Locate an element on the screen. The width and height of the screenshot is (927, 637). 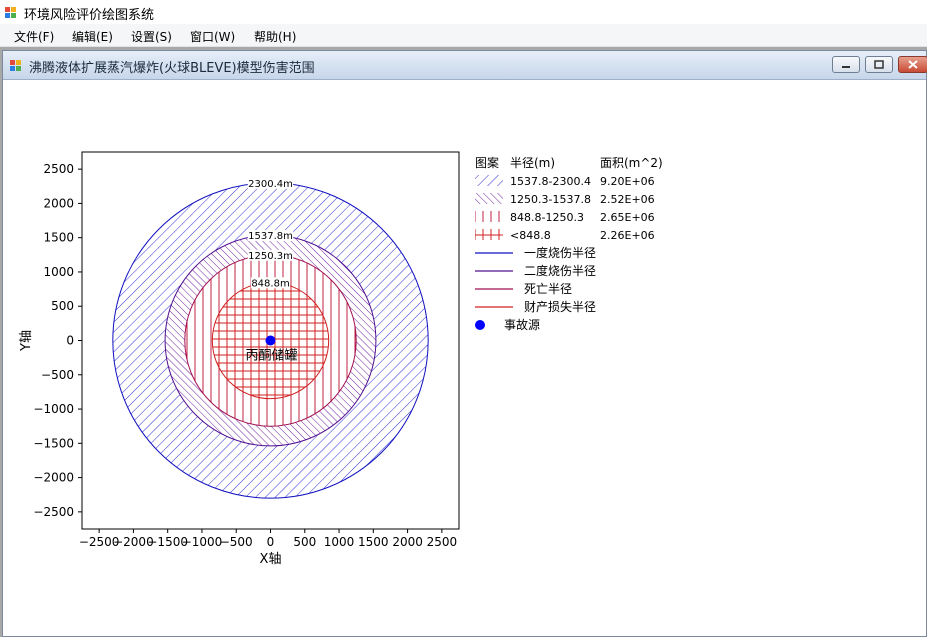
x-tick-label: 1000 is located at coordinates (339, 542).